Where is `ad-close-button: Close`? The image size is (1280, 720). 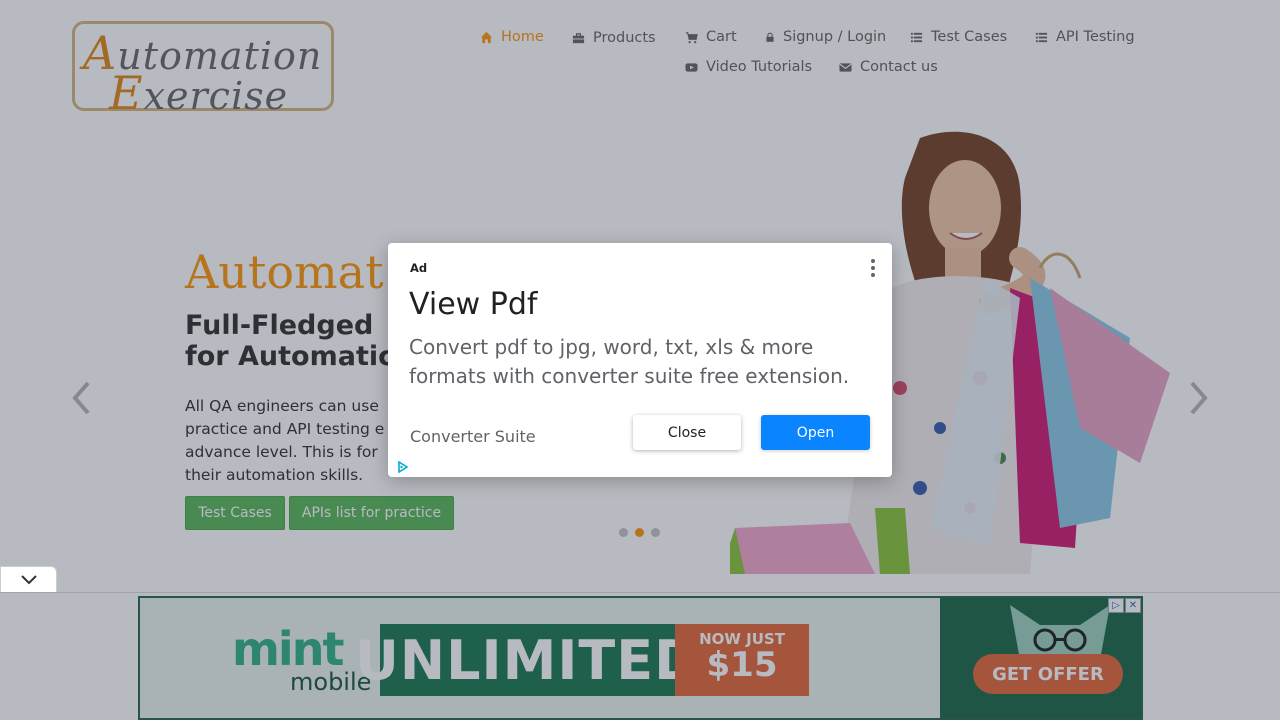 ad-close-button: Close is located at coordinates (687, 432).